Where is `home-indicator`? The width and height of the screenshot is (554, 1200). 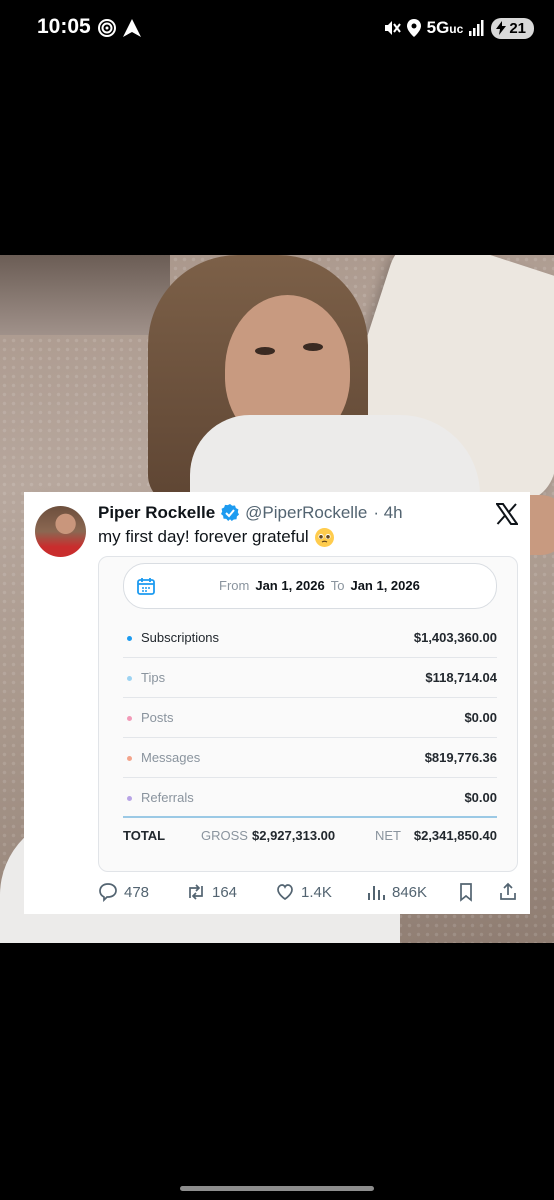 home-indicator is located at coordinates (277, 1188).